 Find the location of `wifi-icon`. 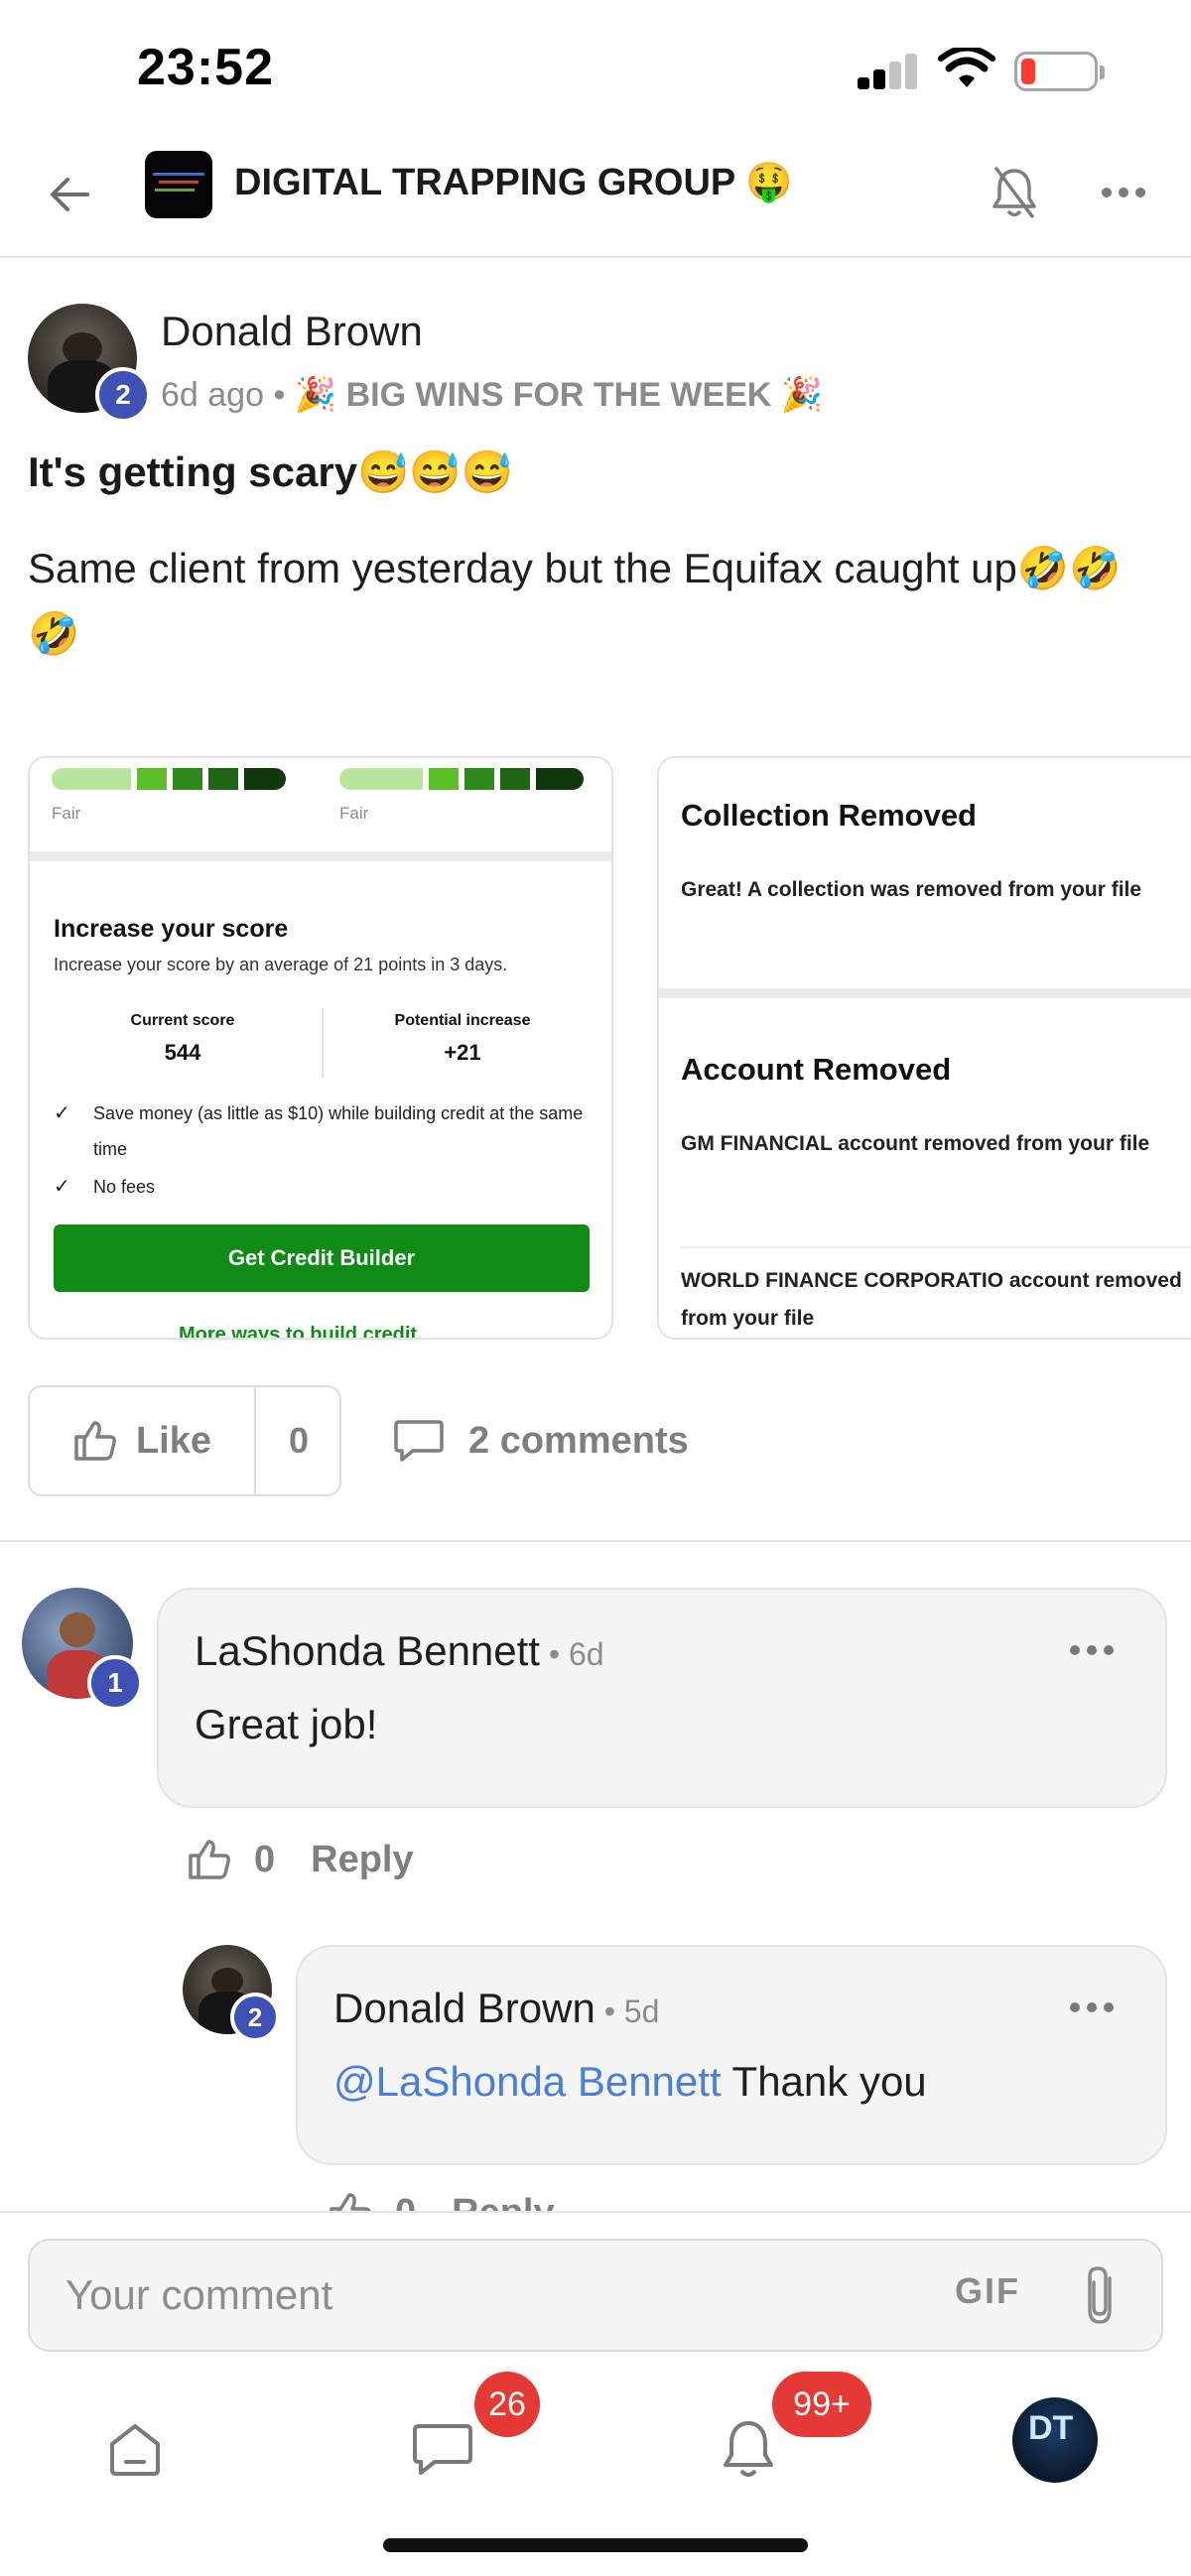

wifi-icon is located at coordinates (967, 68).